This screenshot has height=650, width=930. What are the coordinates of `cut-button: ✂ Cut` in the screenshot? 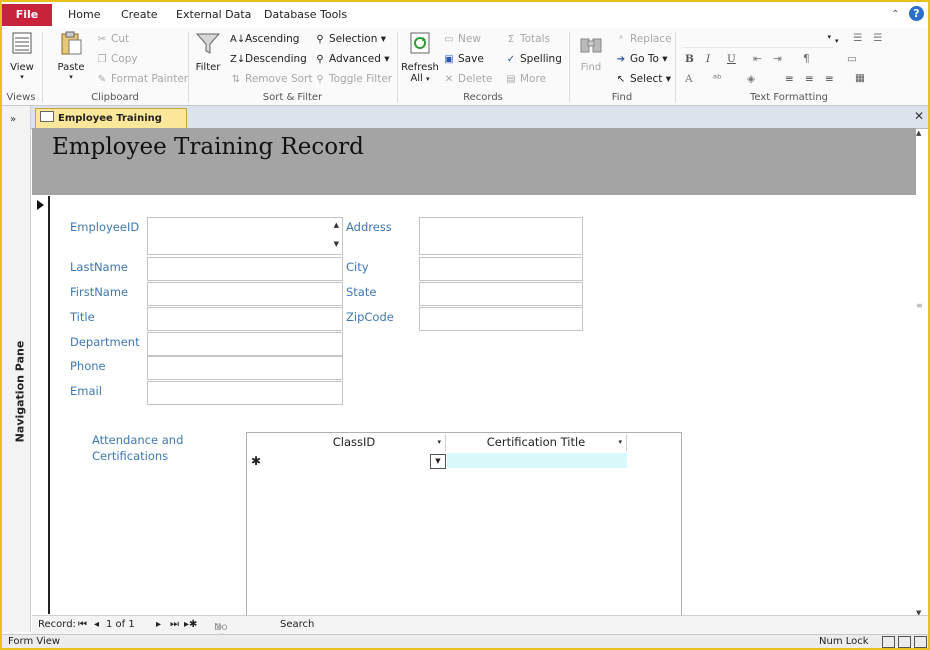 It's located at (112, 39).